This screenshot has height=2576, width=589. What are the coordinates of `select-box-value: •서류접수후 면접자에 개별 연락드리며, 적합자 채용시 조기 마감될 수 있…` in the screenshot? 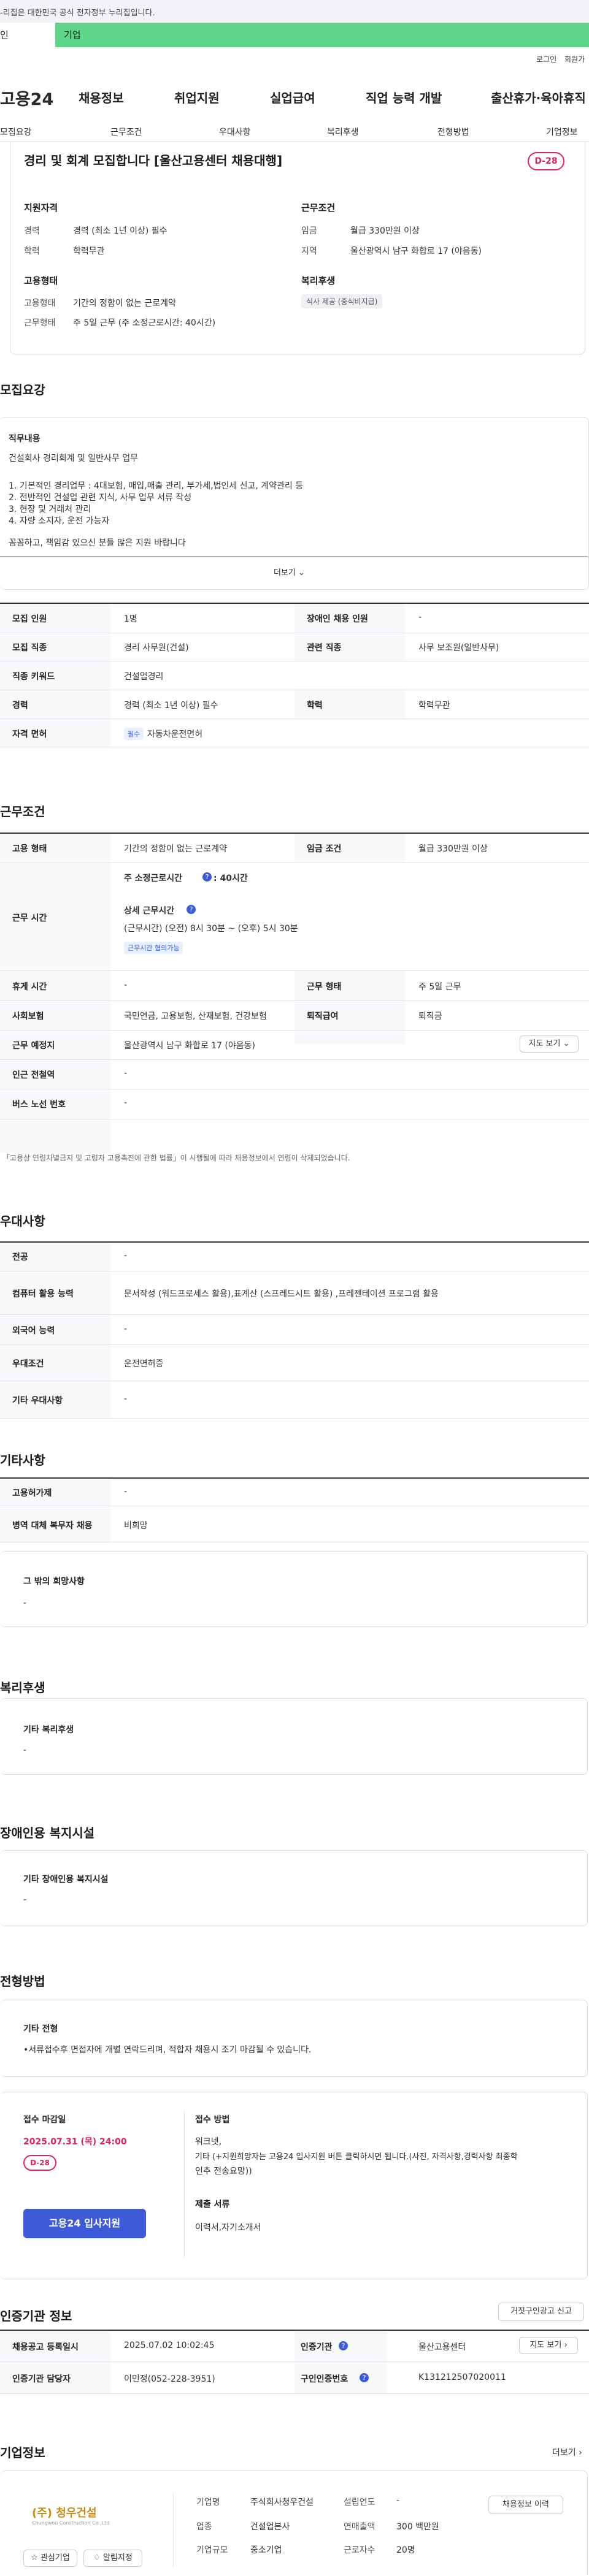 It's located at (167, 2050).